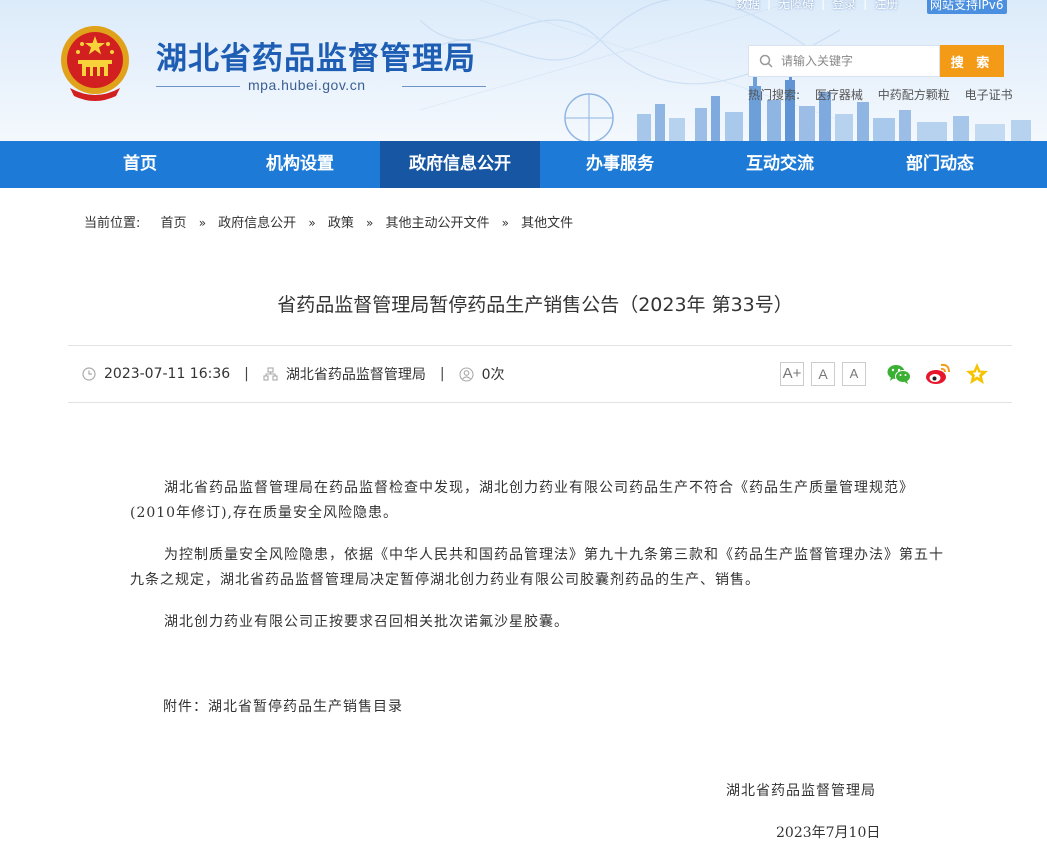 The image size is (1047, 852). What do you see at coordinates (283, 706) in the screenshot?
I see `attachment-link: 附件：湖北省暂停药品生产销售目录` at bounding box center [283, 706].